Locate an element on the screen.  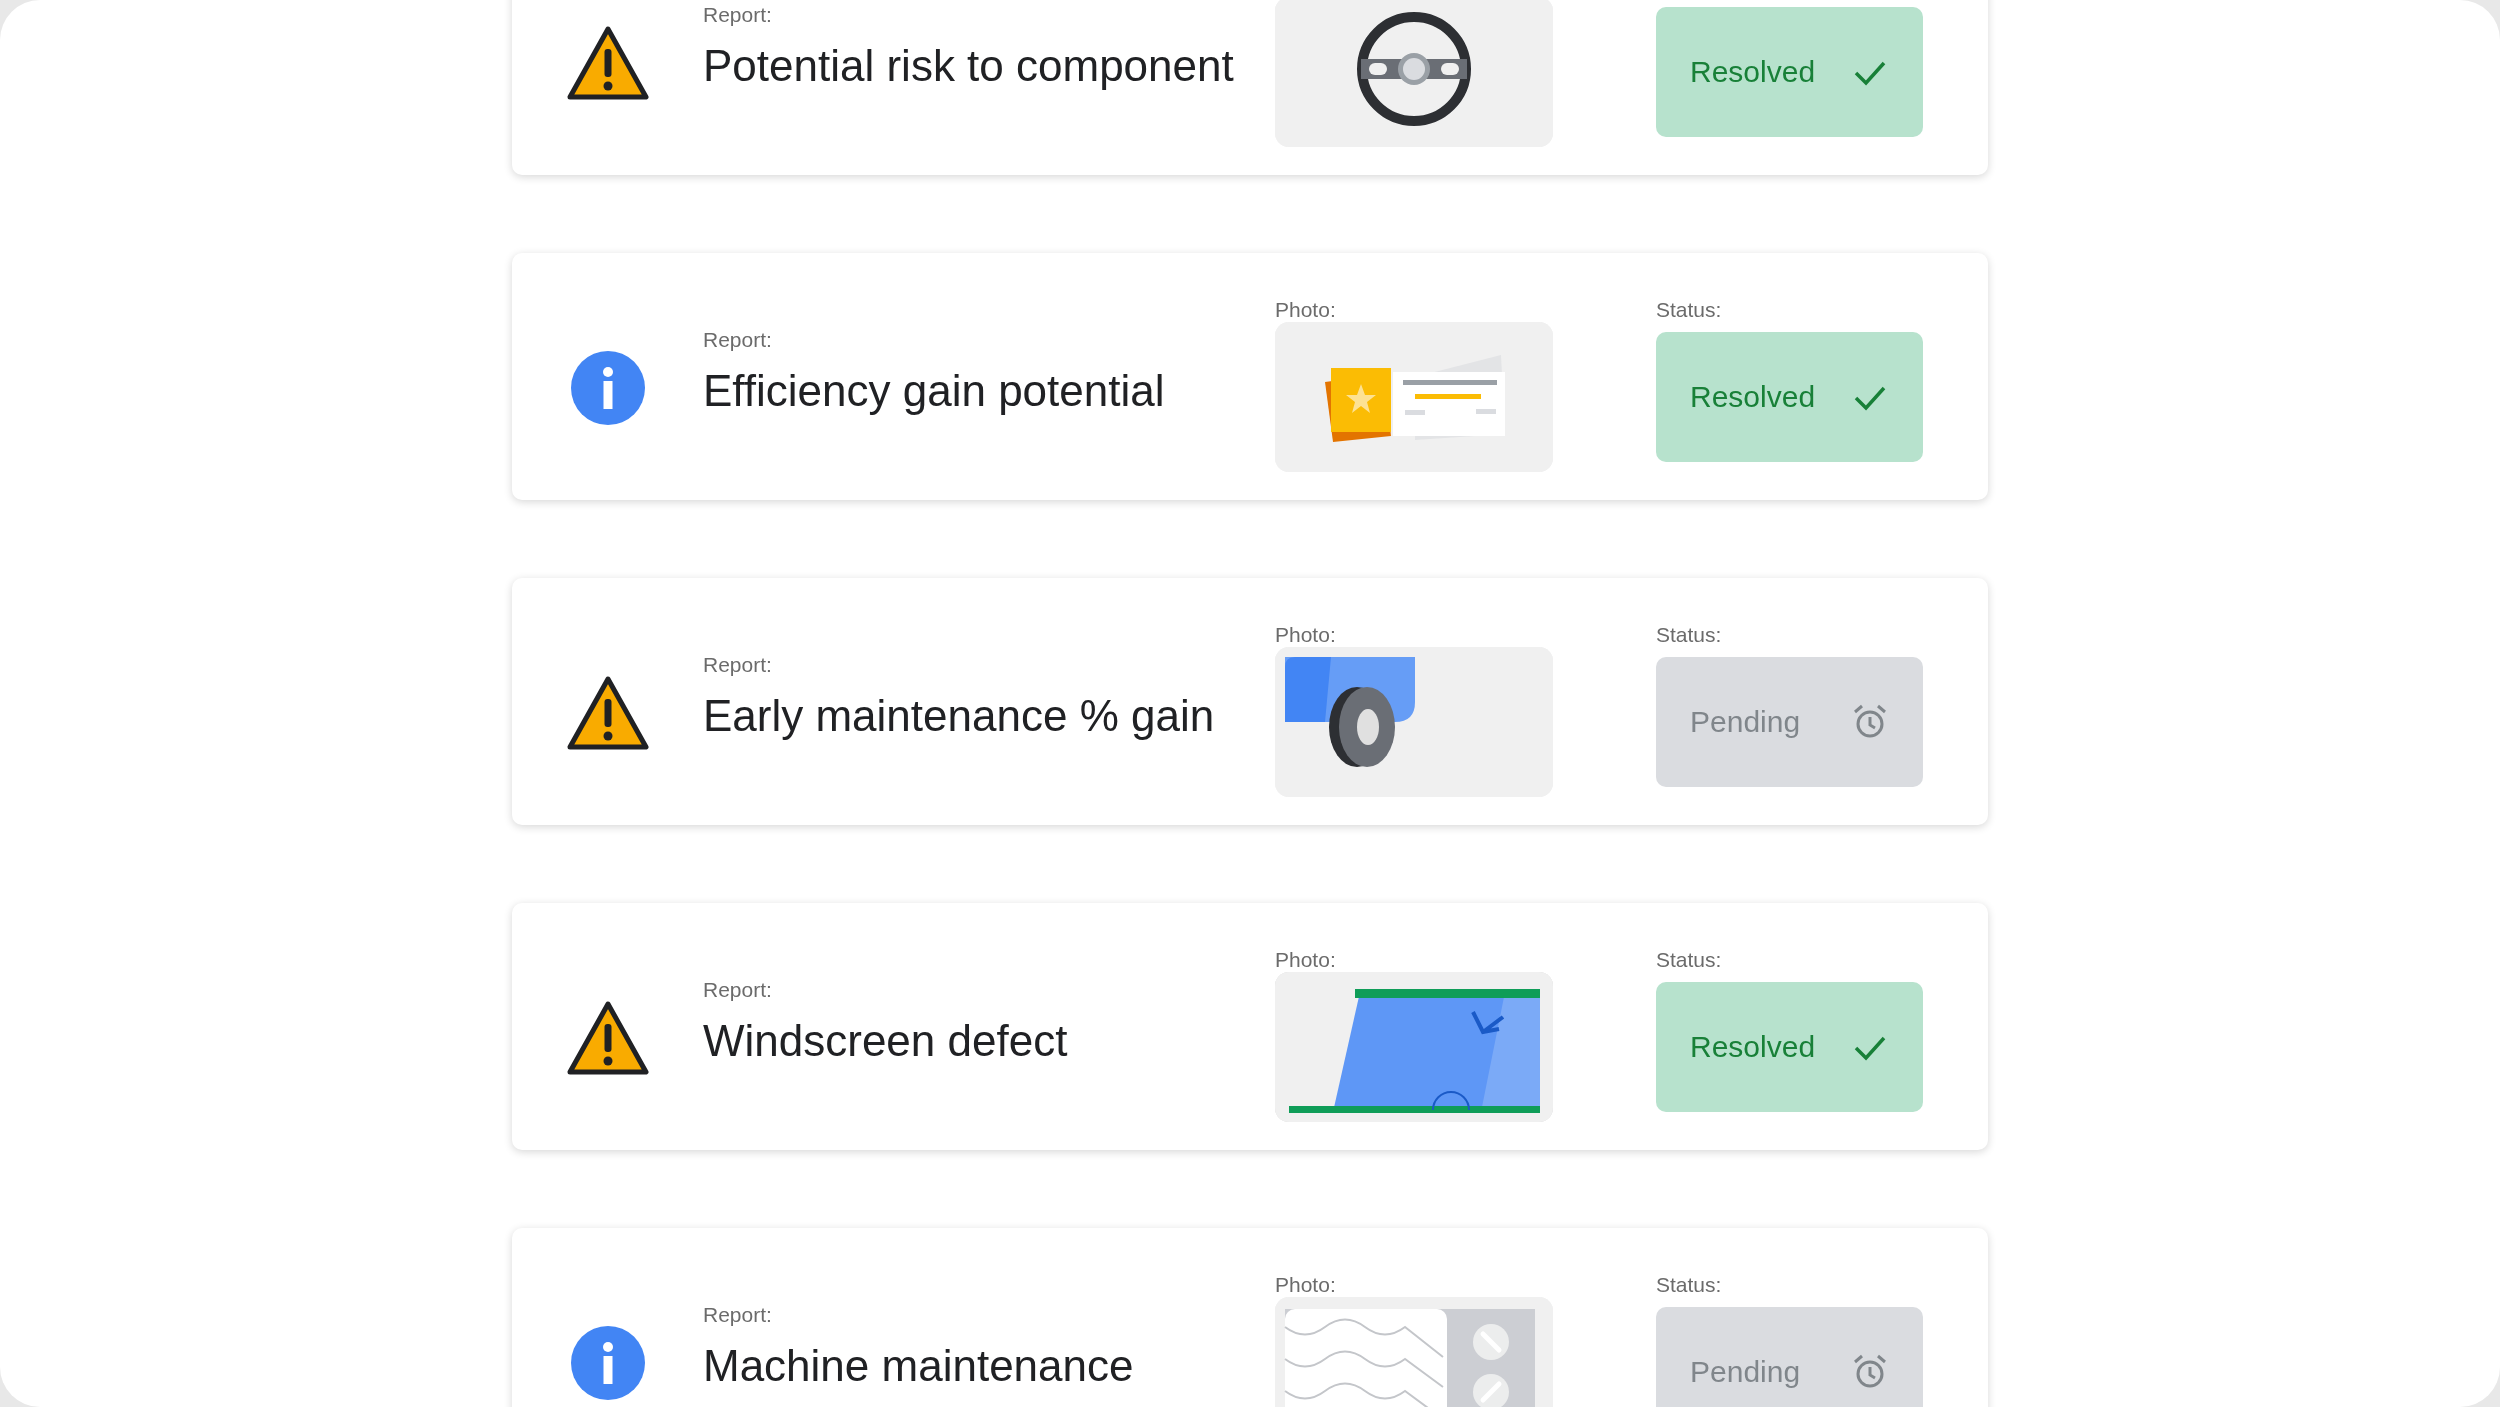
report-title: Windscreen defect is located at coordinates (886, 1041).